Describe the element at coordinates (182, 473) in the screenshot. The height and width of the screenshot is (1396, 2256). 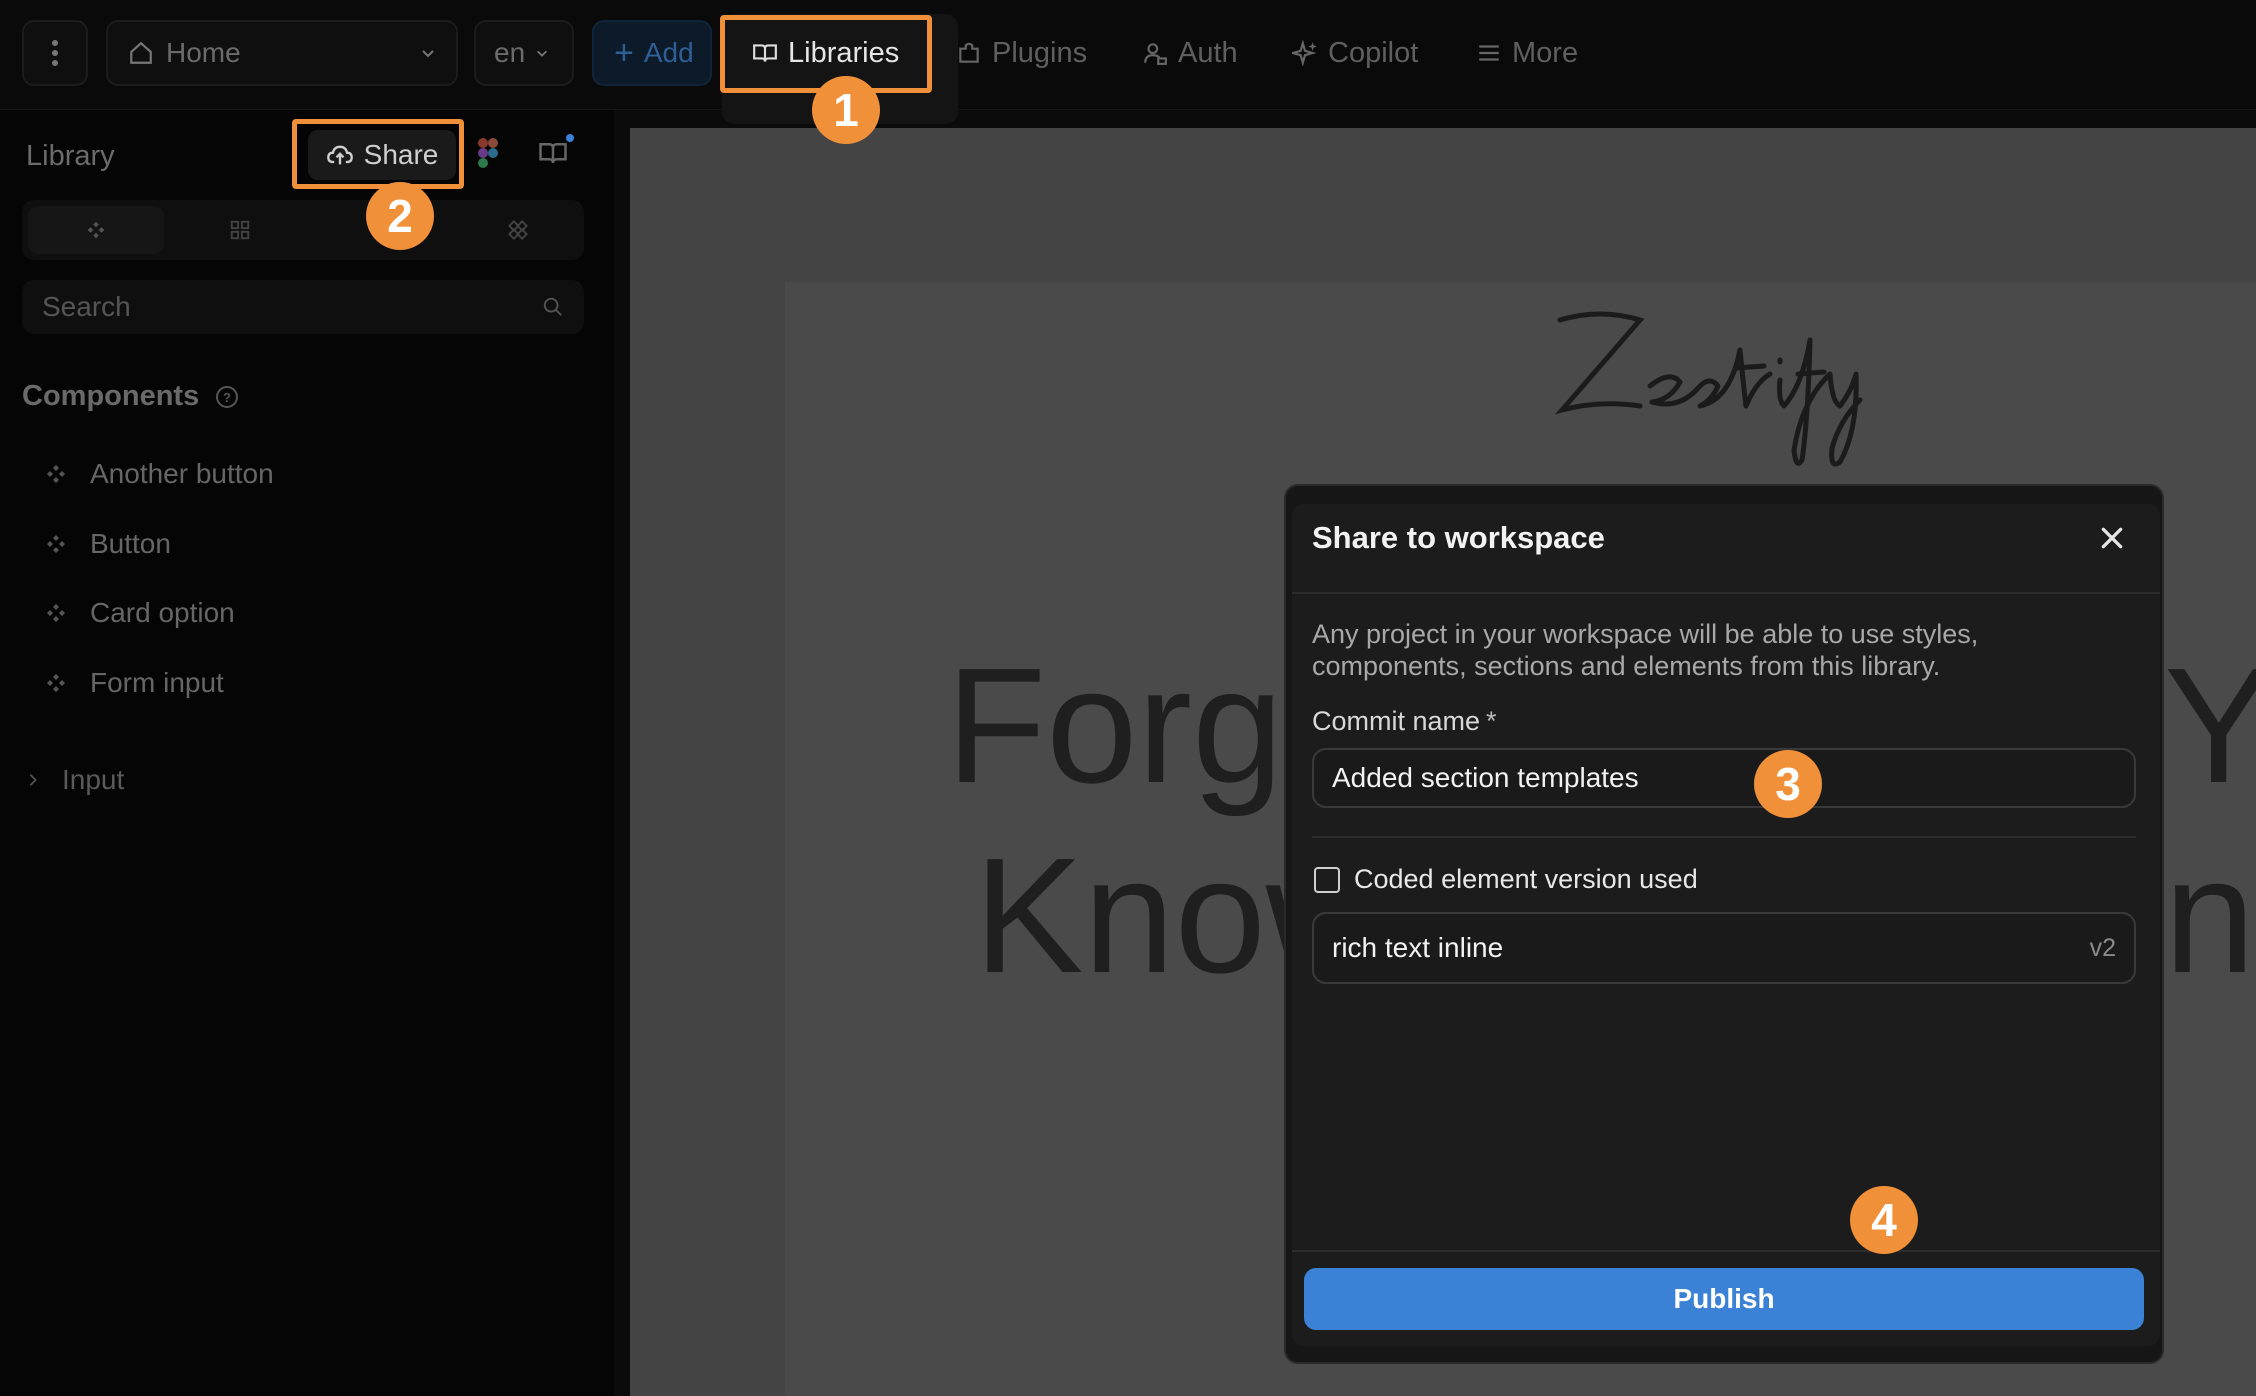
I see `list-item-label: Another button` at that location.